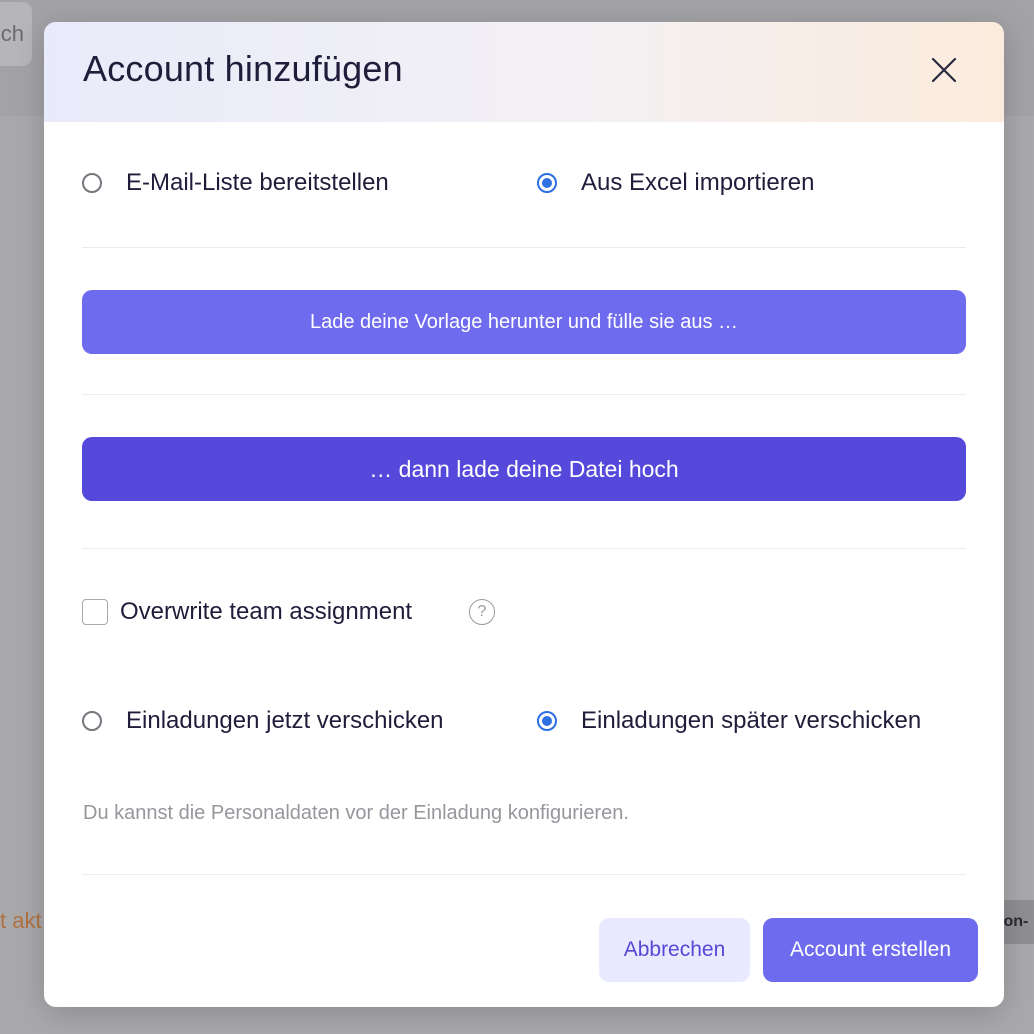 The image size is (1034, 1034). What do you see at coordinates (92, 183) in the screenshot?
I see `radio-email-list` at bounding box center [92, 183].